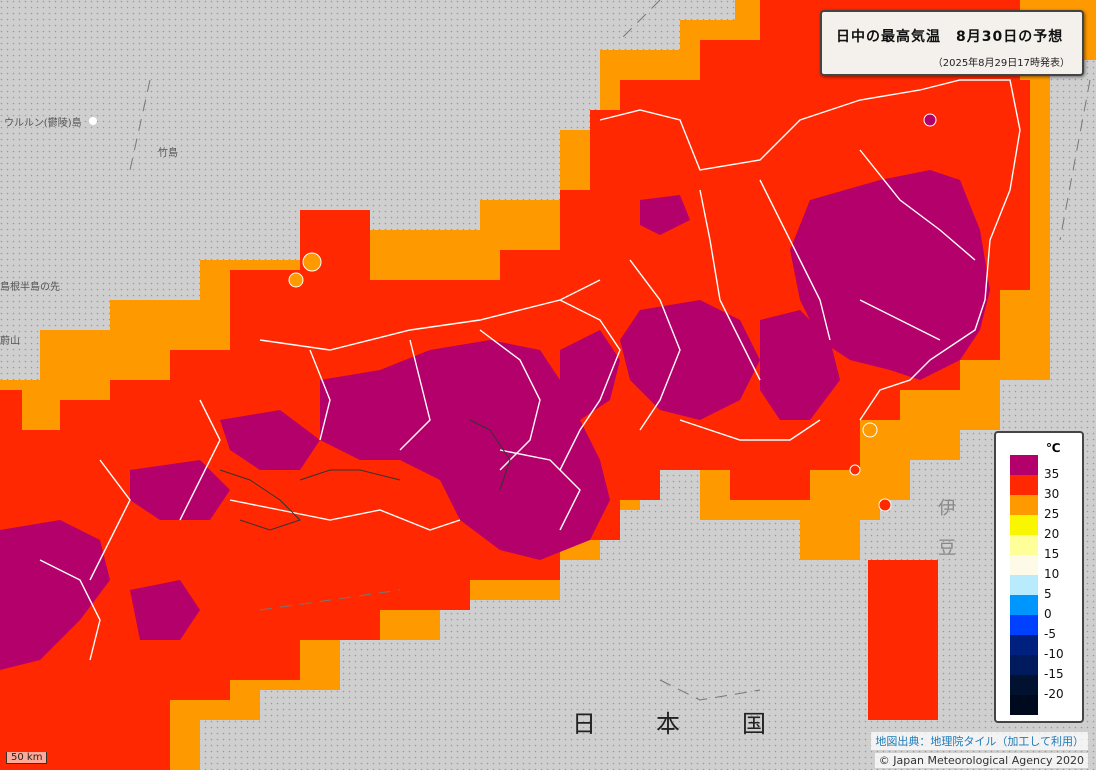 Image resolution: width=1096 pixels, height=770 pixels. I want to click on label-korea-mid: 島根半島の先, so click(30, 287).